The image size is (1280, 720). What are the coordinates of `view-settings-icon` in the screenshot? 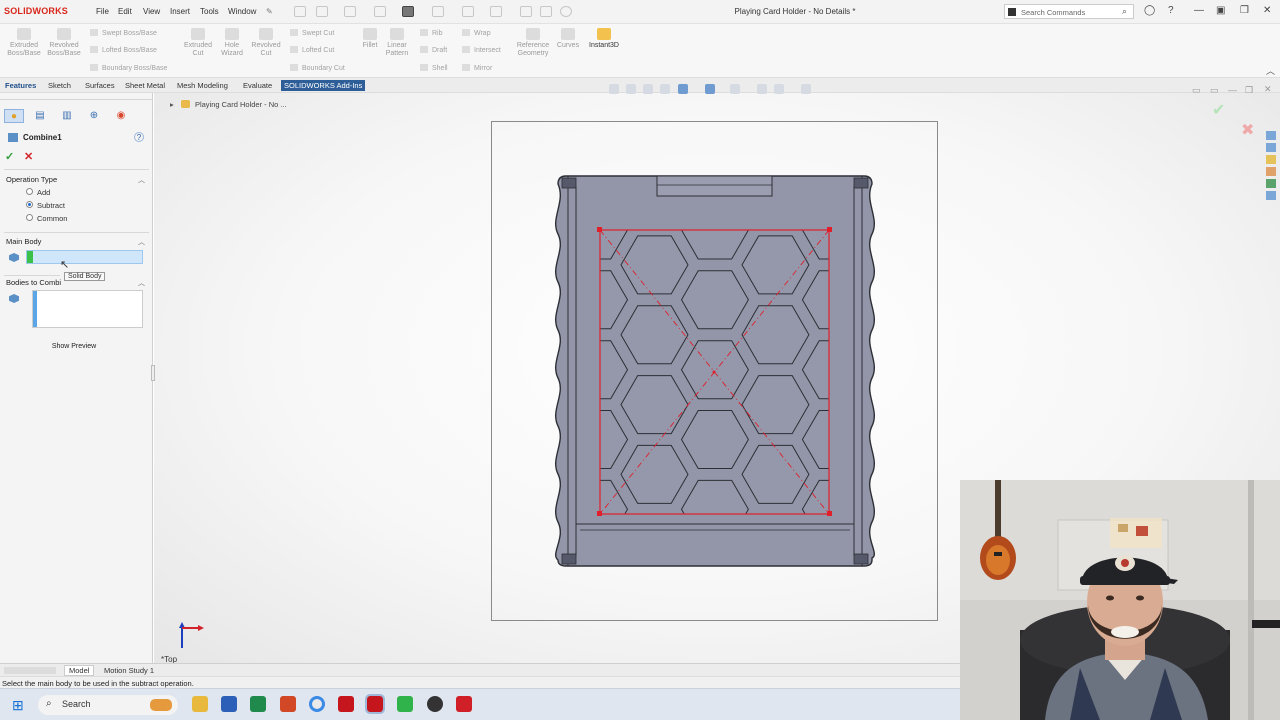 It's located at (806, 89).